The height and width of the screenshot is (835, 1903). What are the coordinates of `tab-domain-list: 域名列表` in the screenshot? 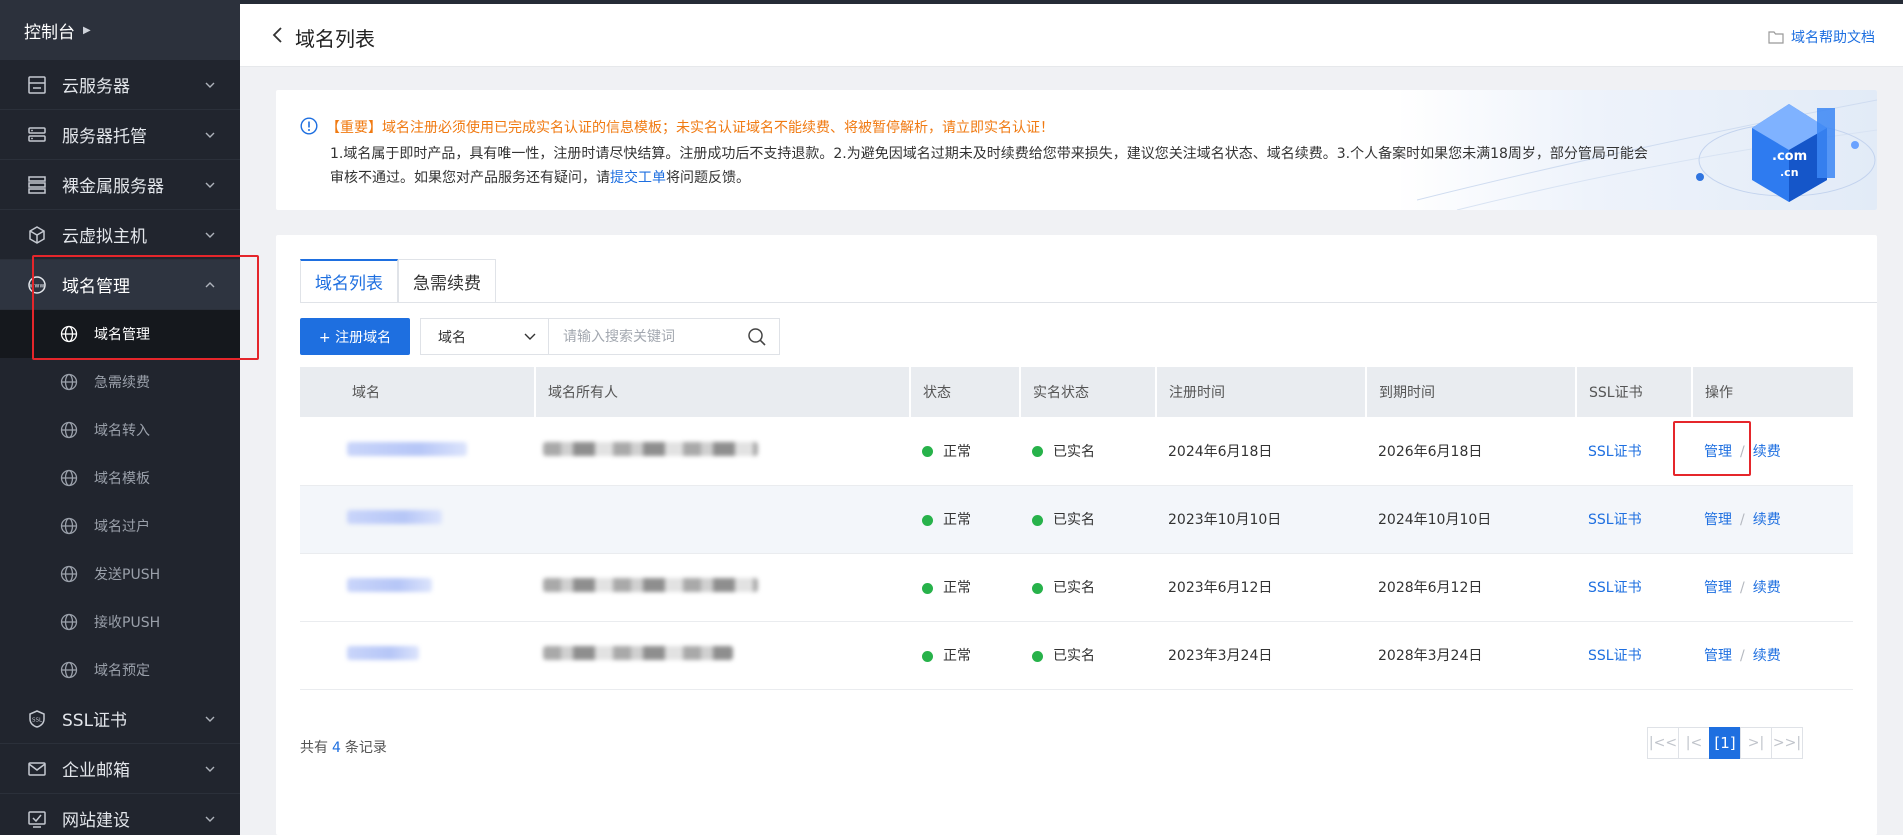 It's located at (349, 281).